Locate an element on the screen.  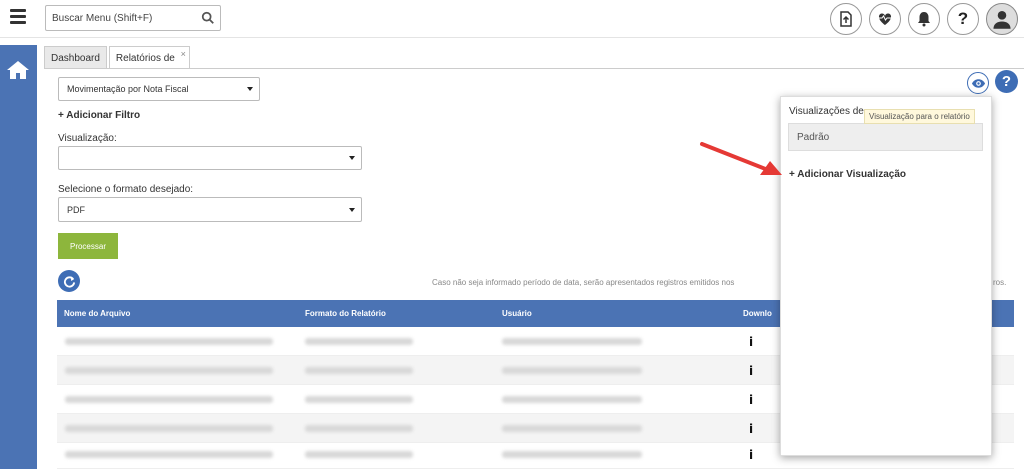
visualization-item-default: Padrão is located at coordinates (885, 137).